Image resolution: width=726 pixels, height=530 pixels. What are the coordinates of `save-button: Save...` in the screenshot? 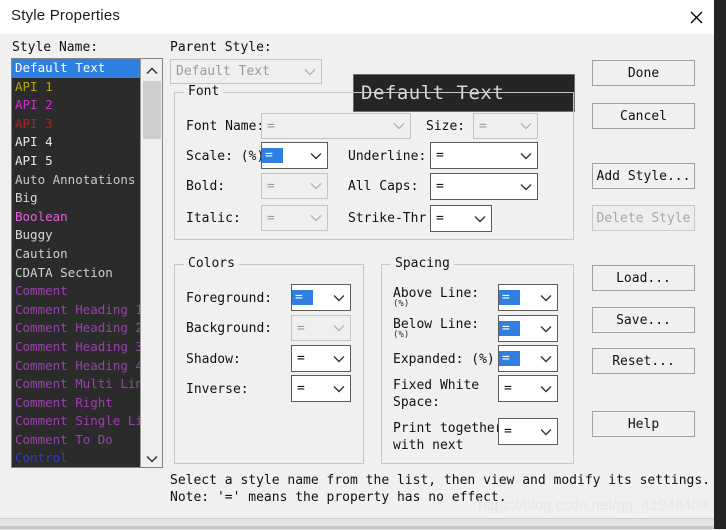 It's located at (643, 320).